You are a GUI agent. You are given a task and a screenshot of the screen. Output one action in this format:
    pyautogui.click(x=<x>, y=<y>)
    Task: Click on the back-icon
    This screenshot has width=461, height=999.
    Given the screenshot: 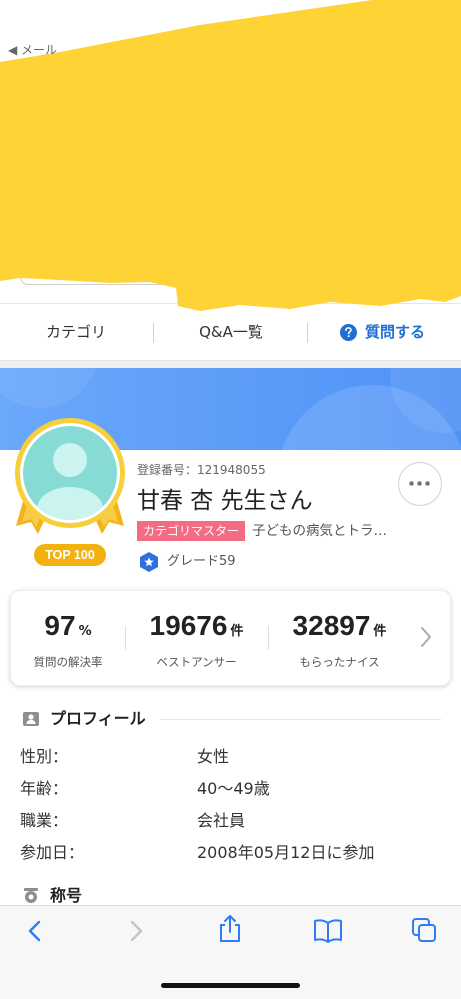 What is the action you would take?
    pyautogui.click(x=36, y=931)
    